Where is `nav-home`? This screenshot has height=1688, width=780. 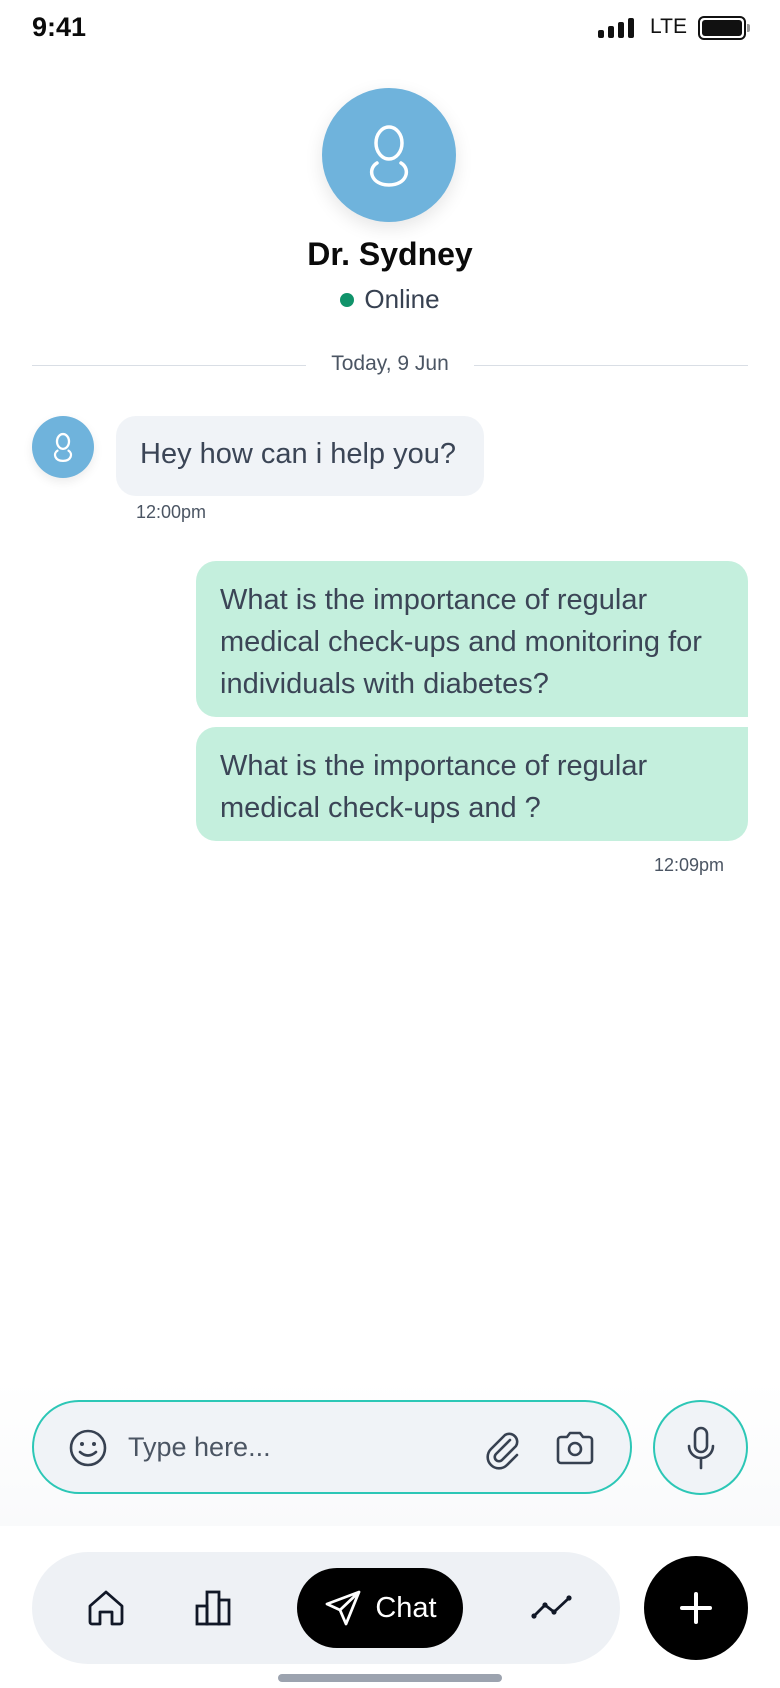
nav-home is located at coordinates (106, 1608).